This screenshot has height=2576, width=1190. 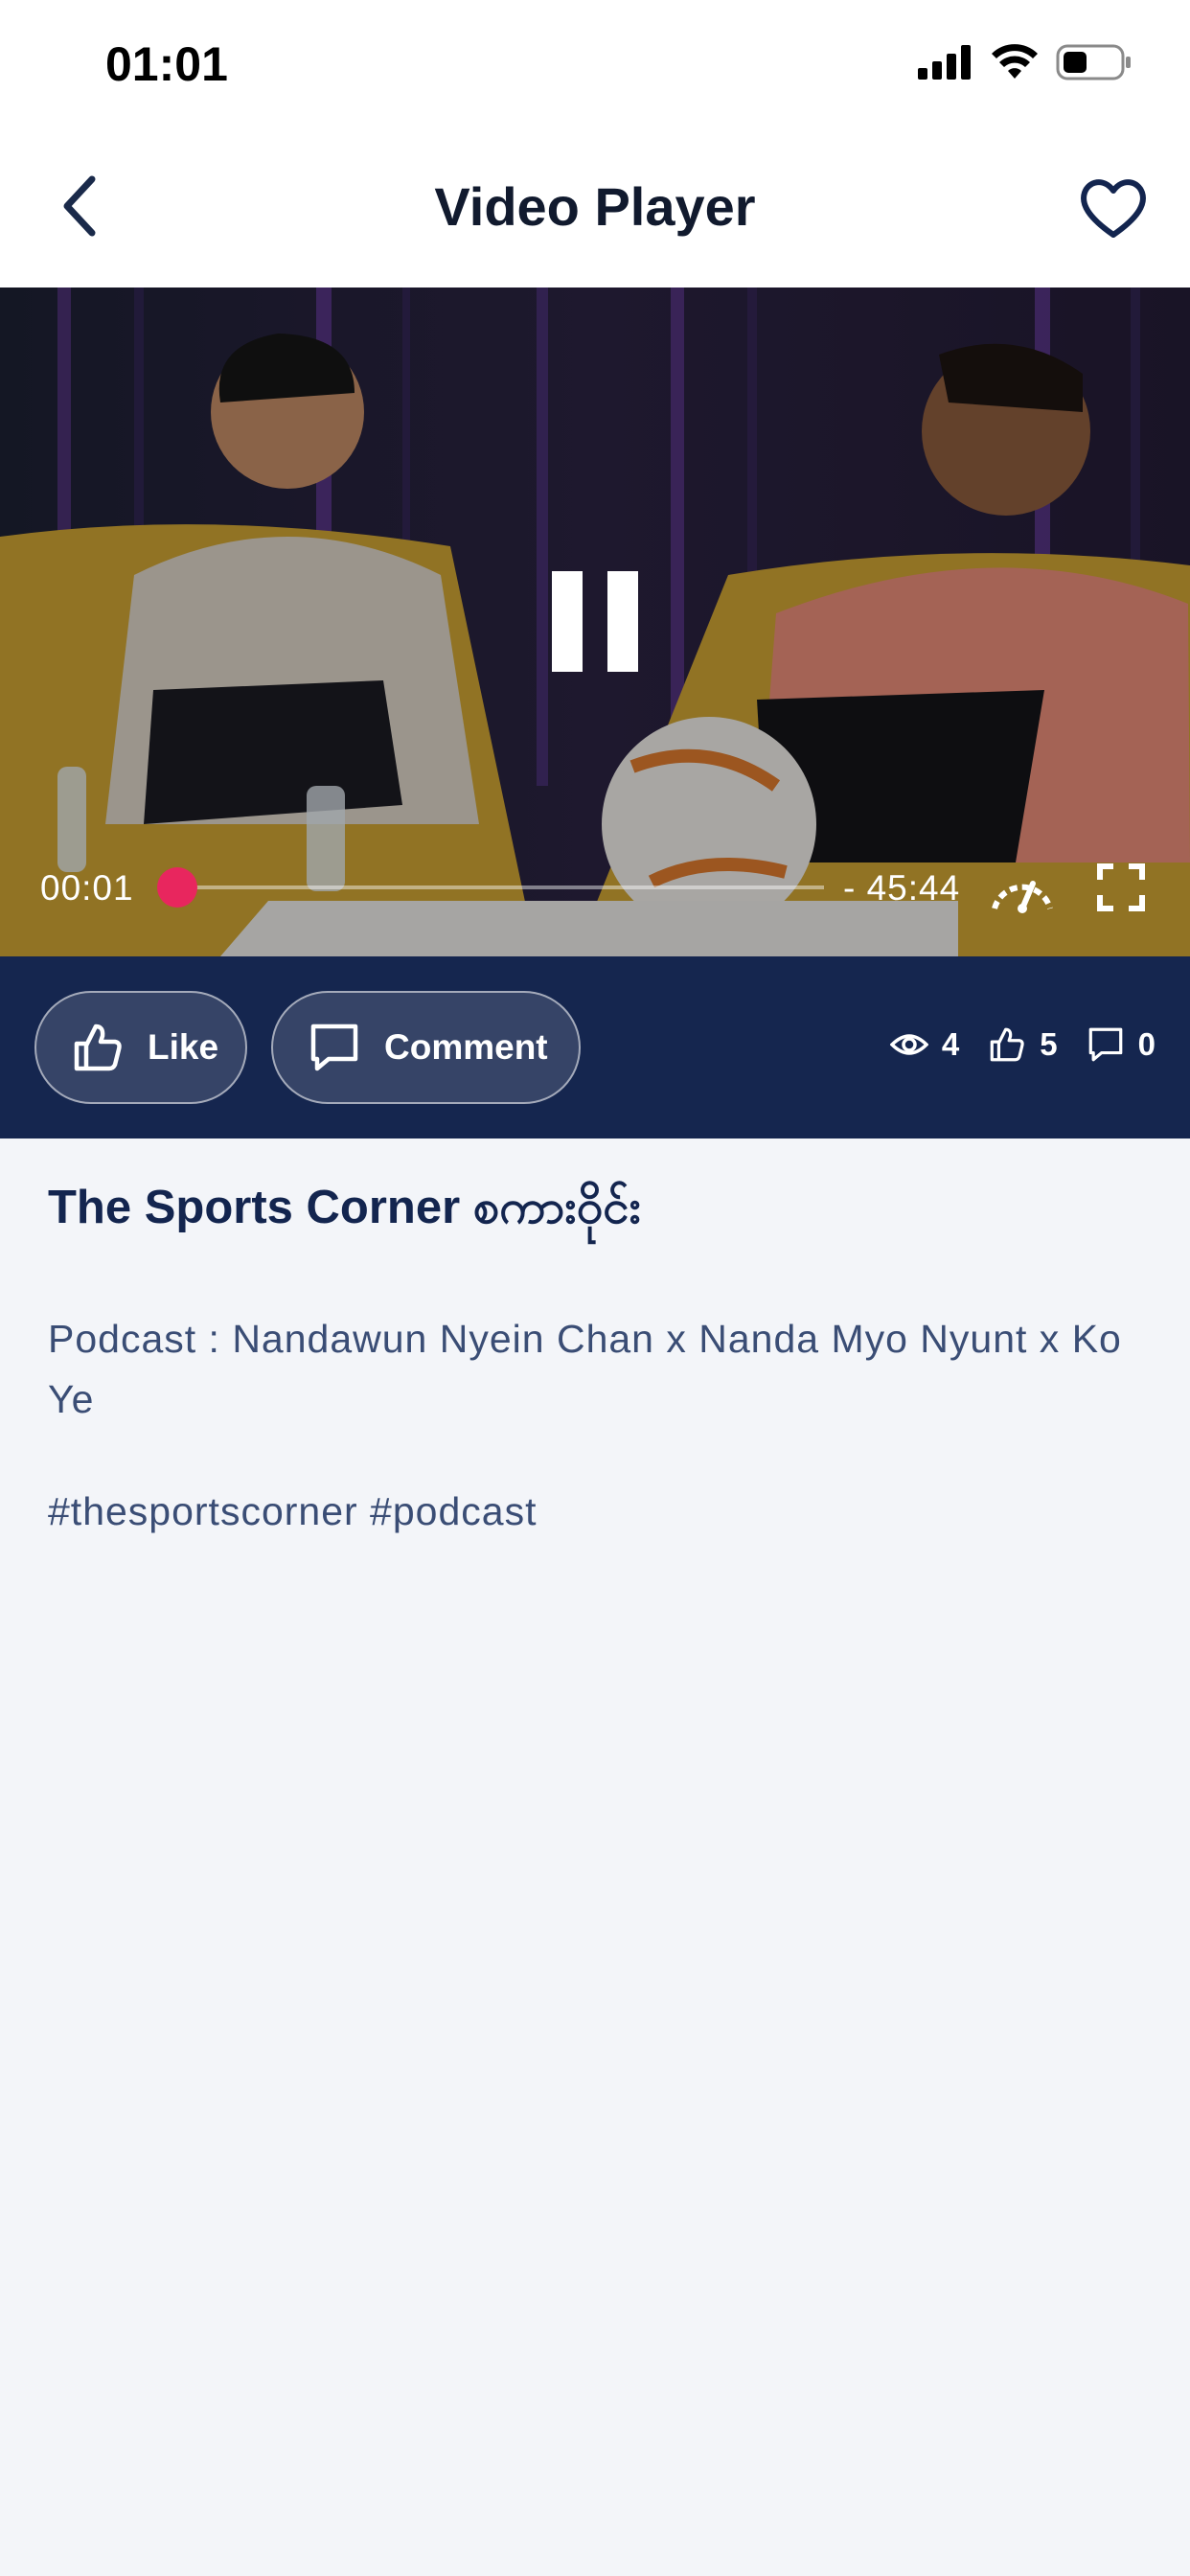 I want to click on comments-stat: 0, so click(x=1122, y=1044).